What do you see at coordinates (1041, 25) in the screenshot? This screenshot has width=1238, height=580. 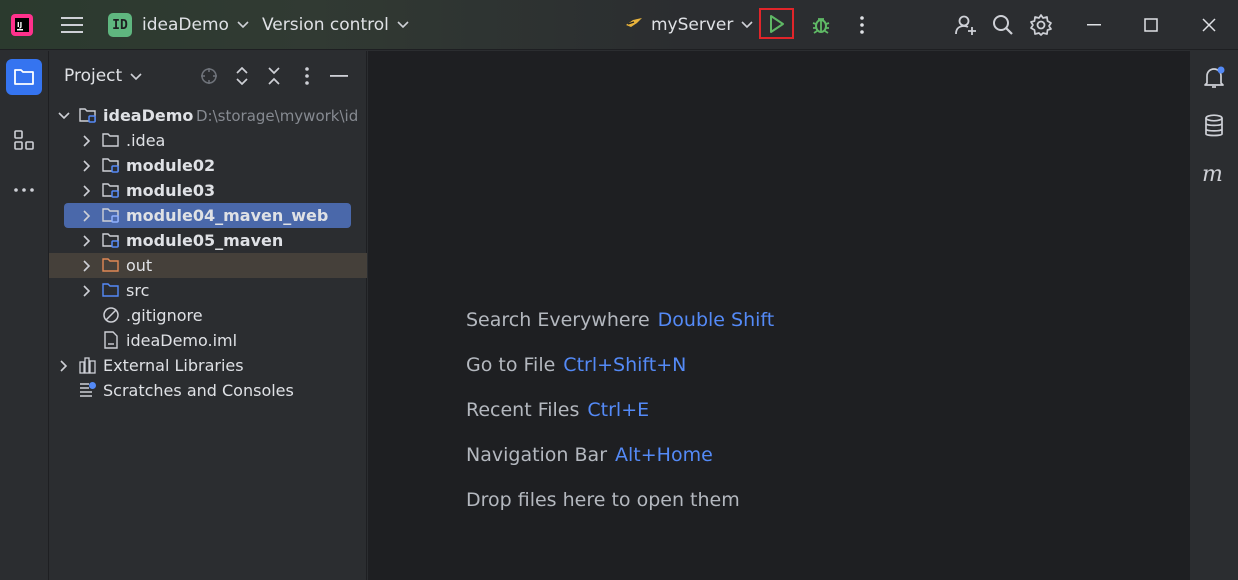 I see `settings-icon` at bounding box center [1041, 25].